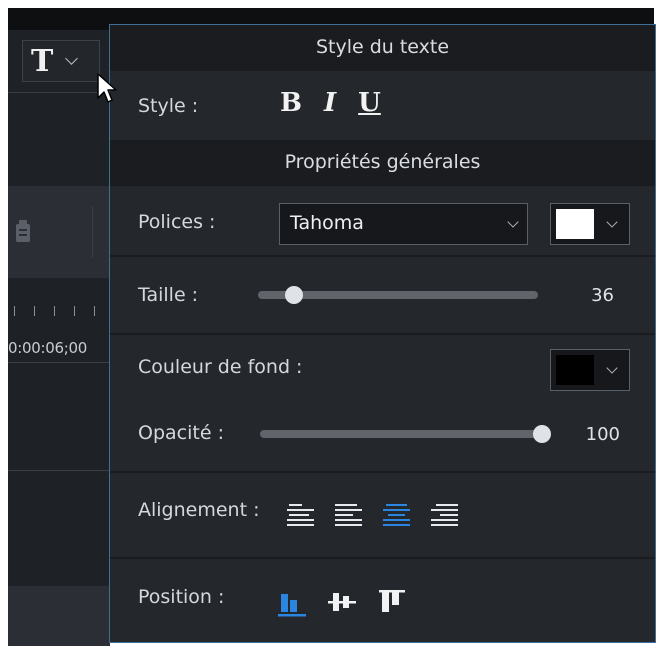 This screenshot has width=662, height=648. Describe the element at coordinates (602, 295) in the screenshot. I see `size-value: 36` at that location.